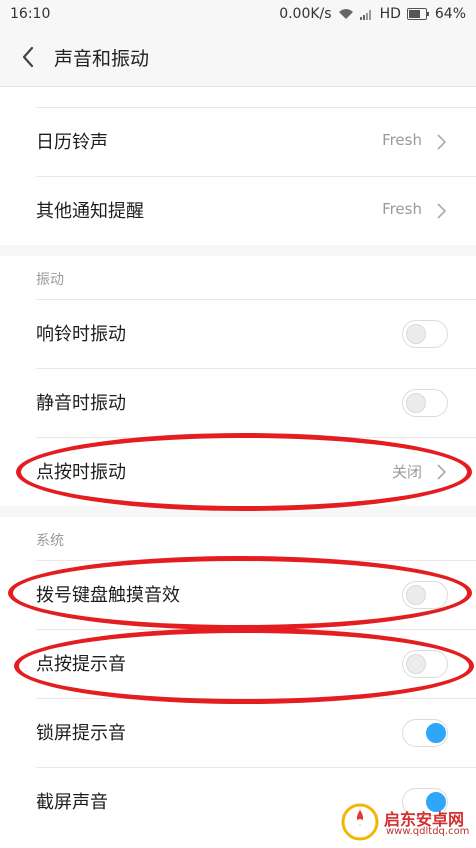 The width and height of the screenshot is (476, 848). What do you see at coordinates (406, 472) in the screenshot?
I see `tap-vibrate-value: 关闭` at bounding box center [406, 472].